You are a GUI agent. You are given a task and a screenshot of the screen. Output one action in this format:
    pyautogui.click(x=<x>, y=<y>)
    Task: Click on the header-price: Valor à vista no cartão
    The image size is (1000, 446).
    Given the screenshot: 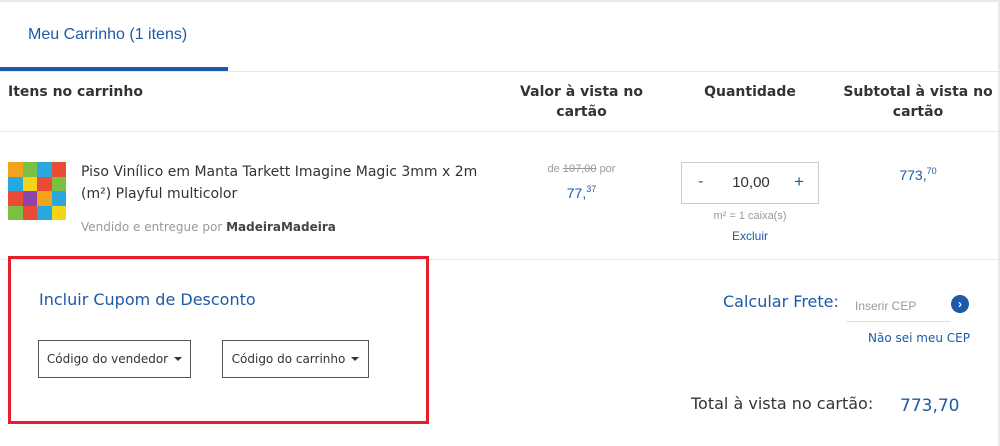 What is the action you would take?
    pyautogui.click(x=581, y=102)
    